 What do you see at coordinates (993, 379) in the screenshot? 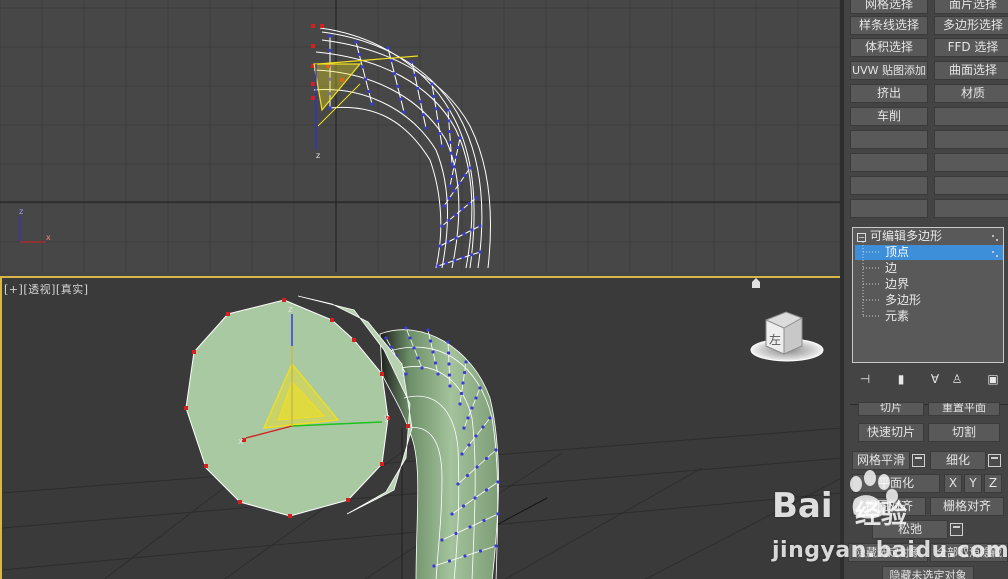
I see `configure-sets-icon: ▣` at bounding box center [993, 379].